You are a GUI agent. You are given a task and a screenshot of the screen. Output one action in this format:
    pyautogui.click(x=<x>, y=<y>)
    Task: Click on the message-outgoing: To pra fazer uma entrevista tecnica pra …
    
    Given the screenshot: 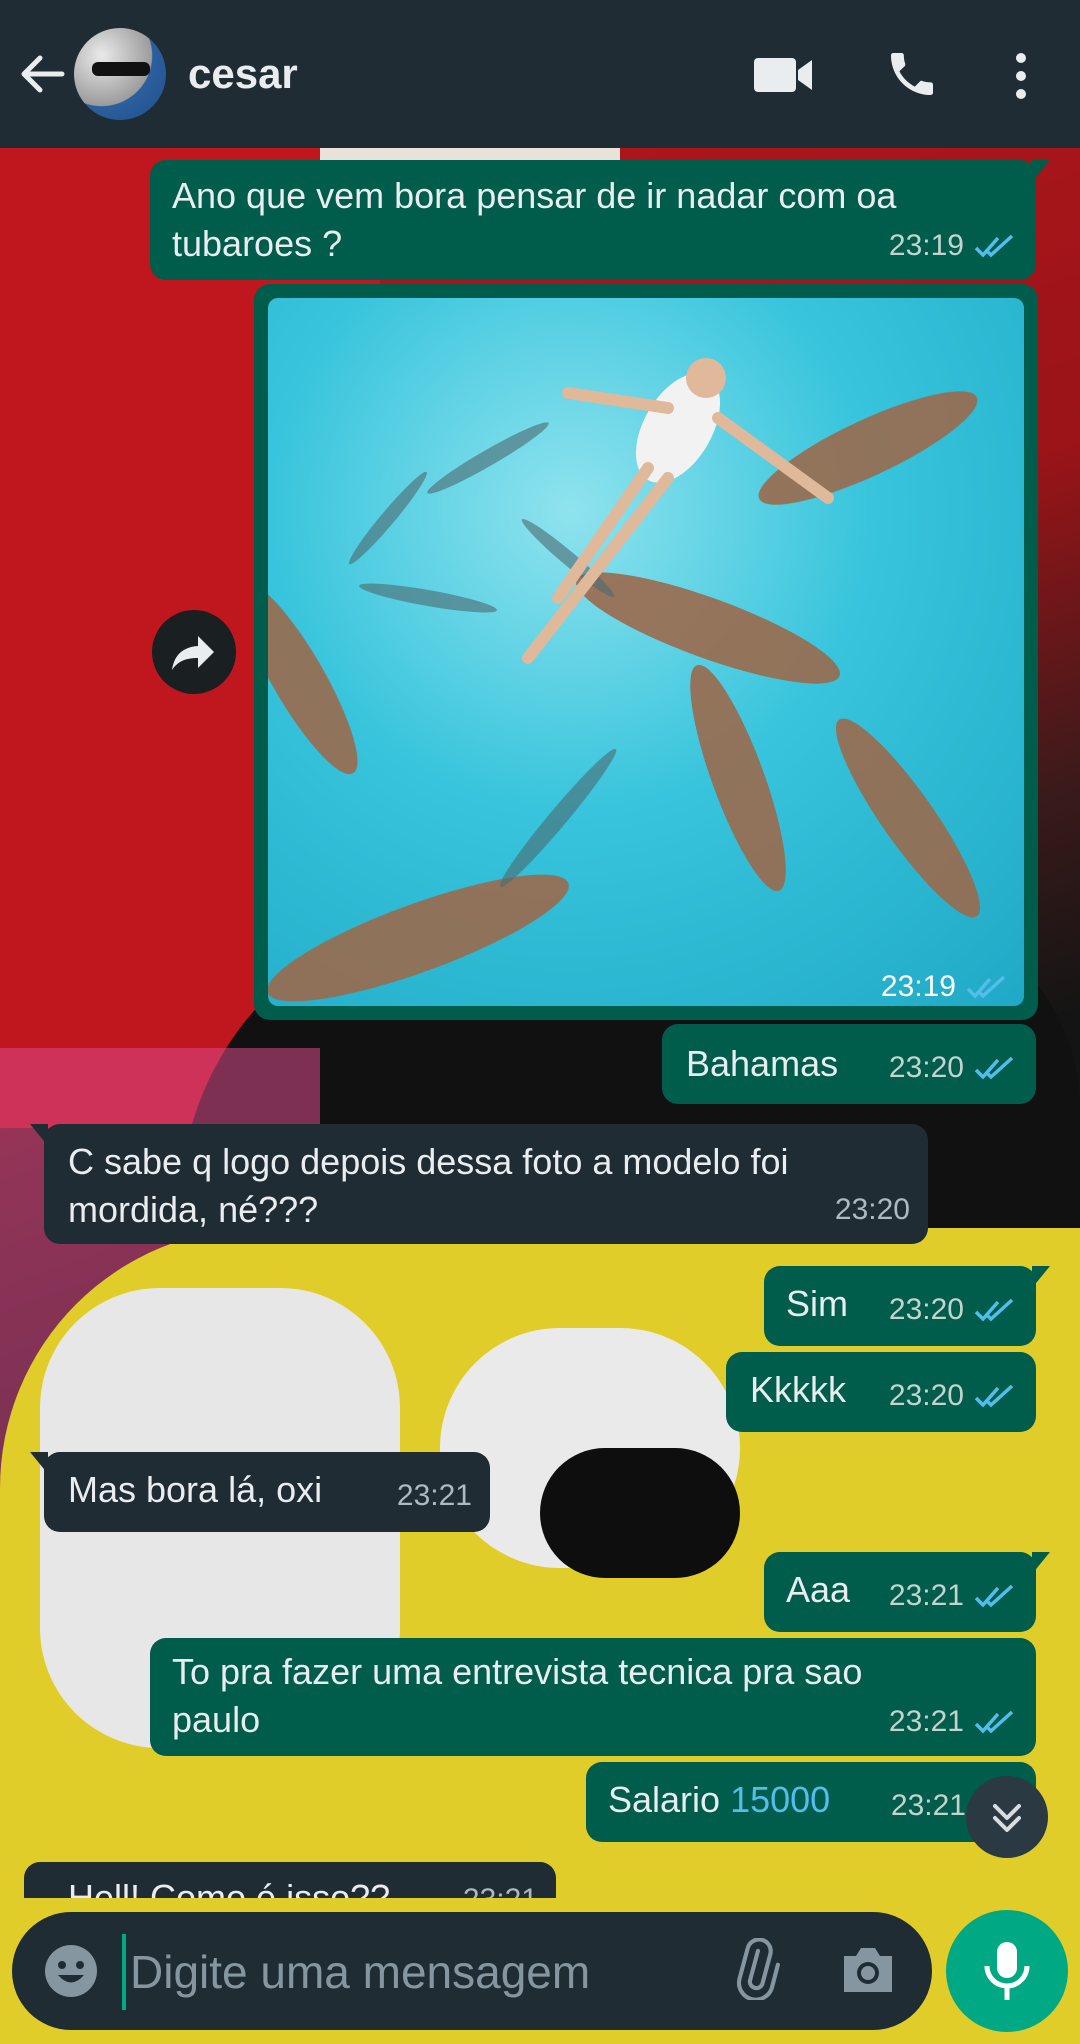 What is the action you would take?
    pyautogui.click(x=593, y=1697)
    